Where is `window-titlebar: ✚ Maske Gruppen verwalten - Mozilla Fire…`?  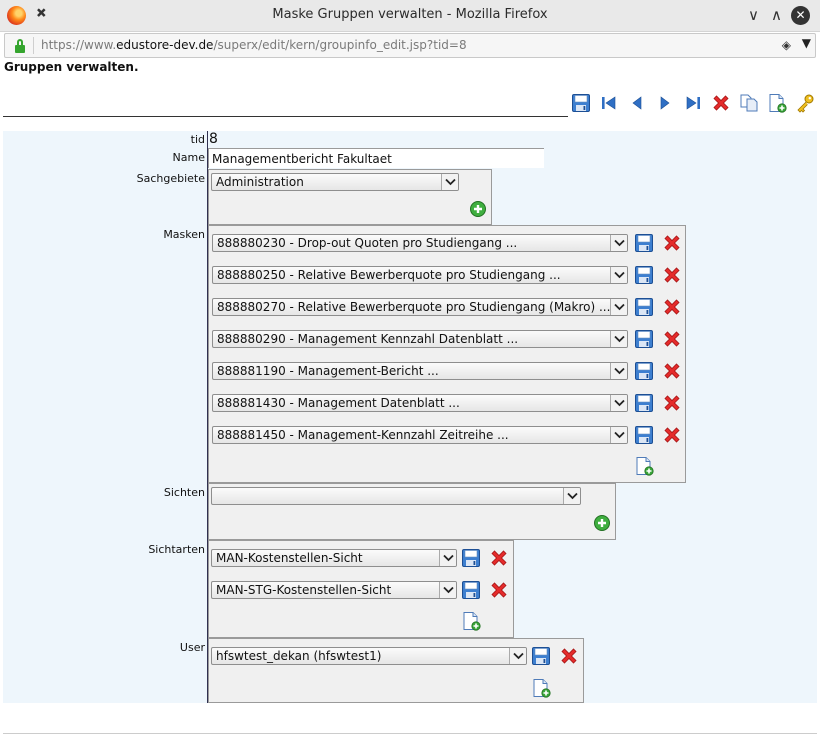 window-titlebar: ✚ Maske Gruppen verwalten - Mozilla Fire… is located at coordinates (410, 16).